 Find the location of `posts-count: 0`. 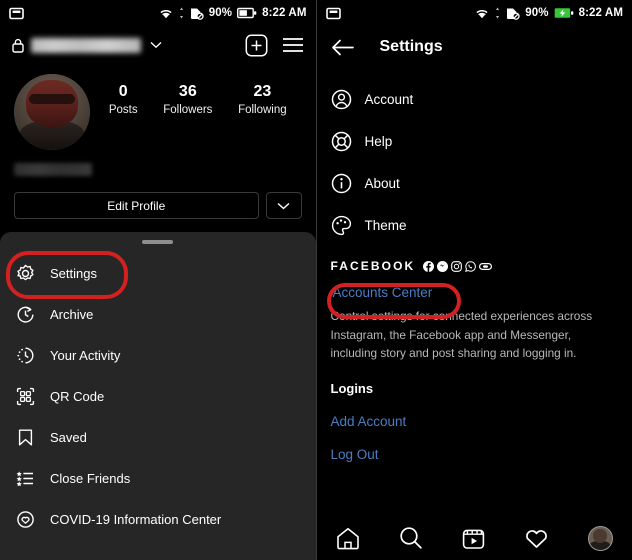

posts-count: 0 is located at coordinates (123, 91).